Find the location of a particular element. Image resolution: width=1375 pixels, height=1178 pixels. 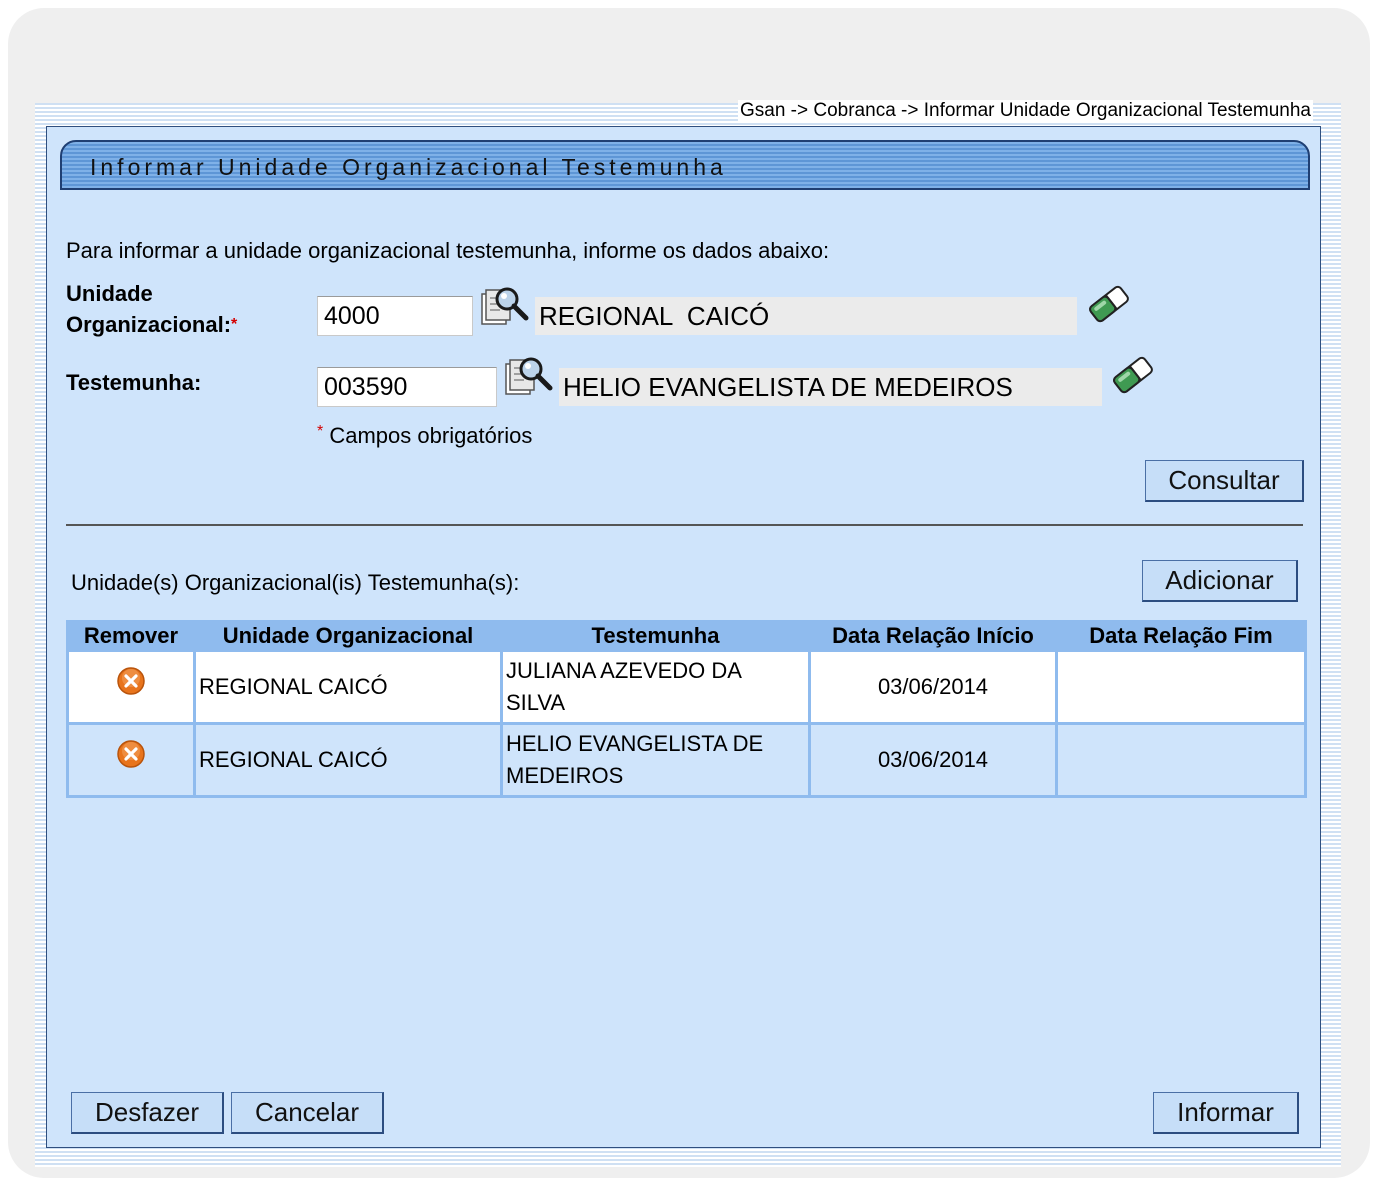

consultar-button: Consultar is located at coordinates (1224, 481).